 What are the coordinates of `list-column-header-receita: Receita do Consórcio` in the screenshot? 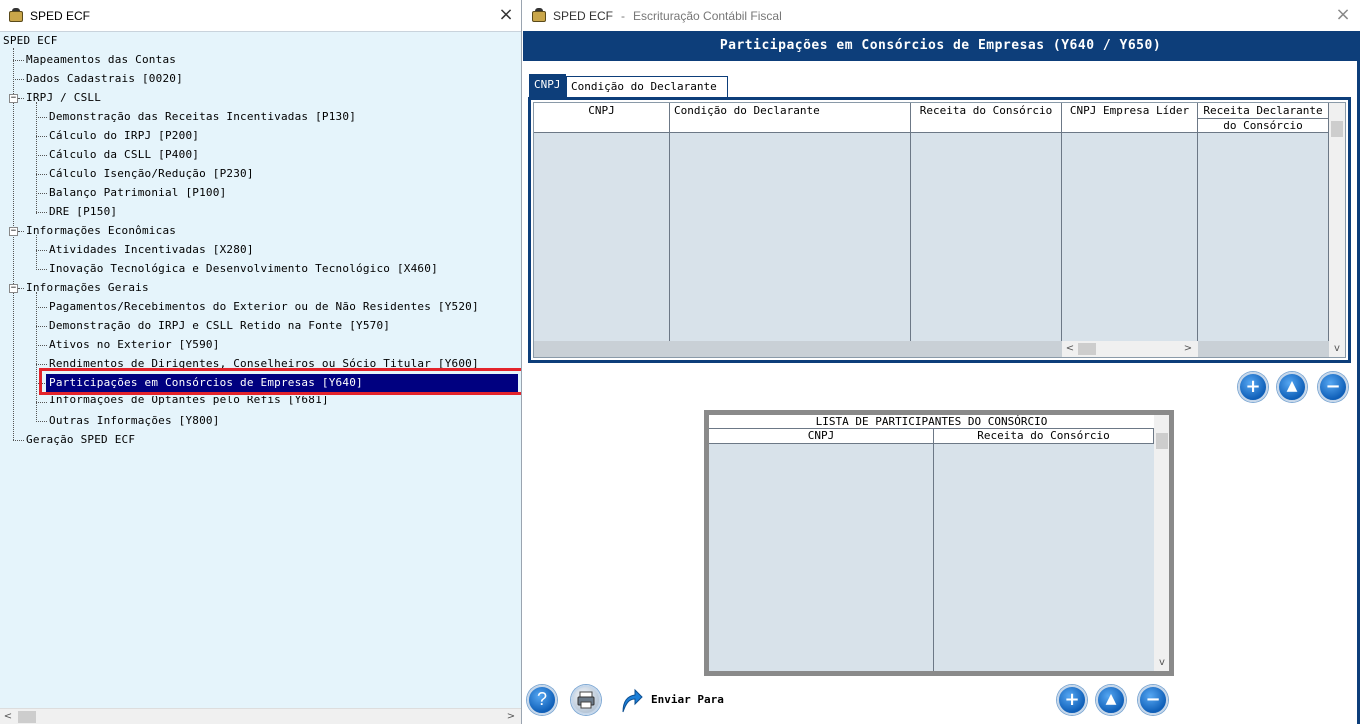 It's located at (1044, 436).